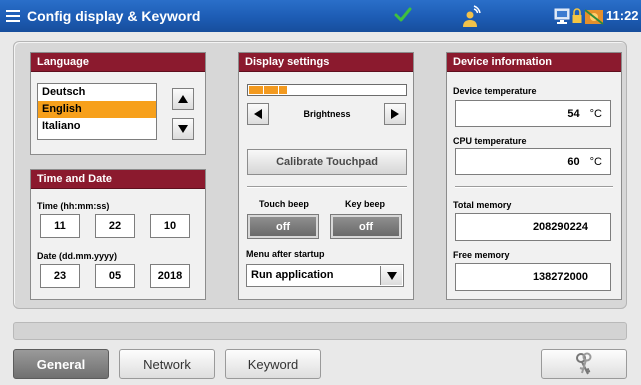 The height and width of the screenshot is (385, 641). I want to click on brightness-bar, so click(327, 90).